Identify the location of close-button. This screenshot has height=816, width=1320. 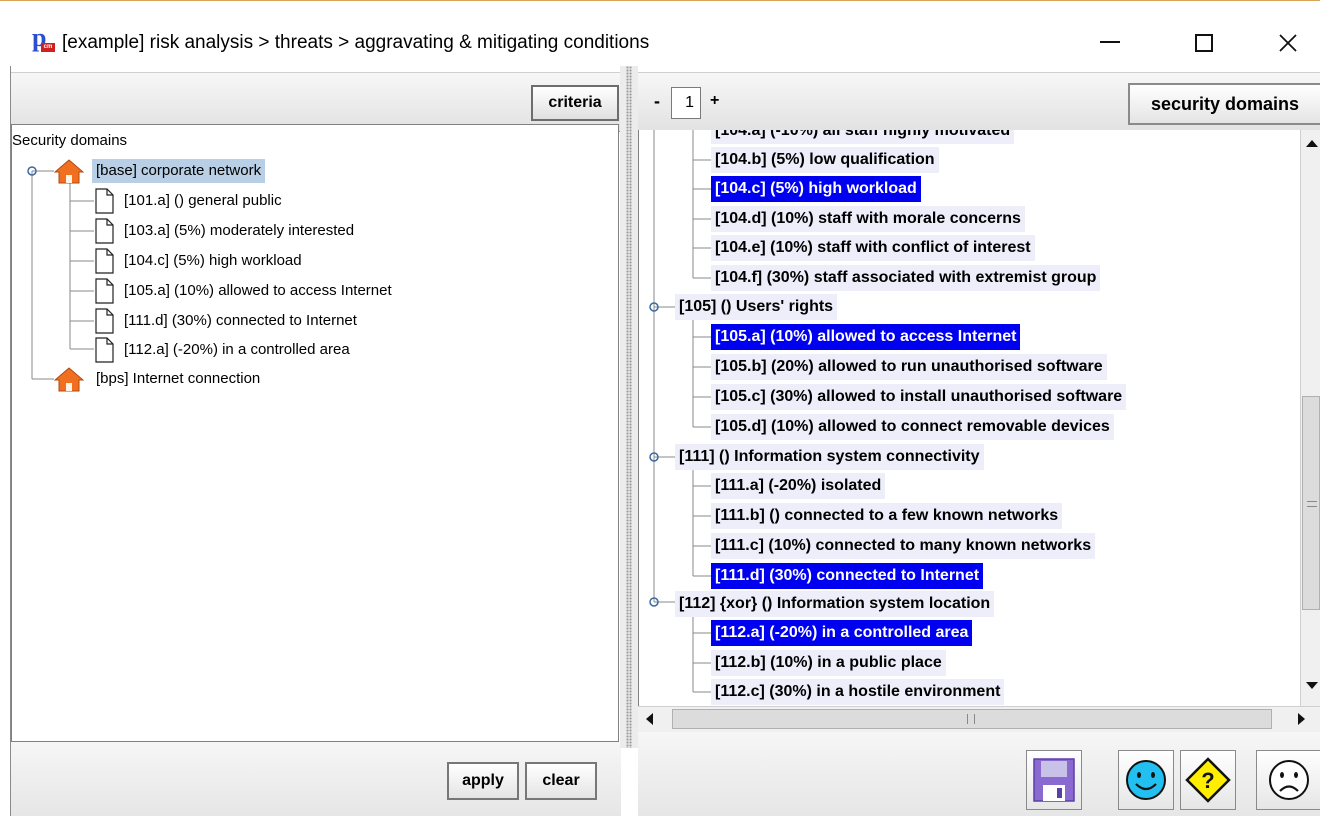
(1288, 41).